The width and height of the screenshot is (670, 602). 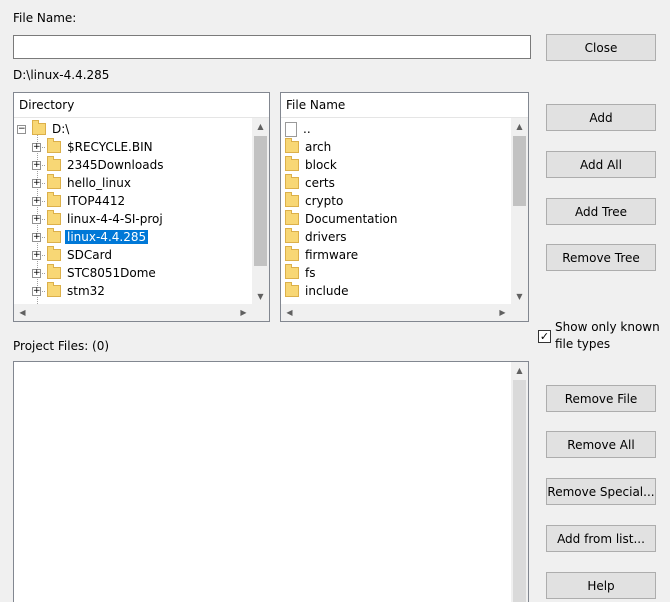 What do you see at coordinates (86, 291) in the screenshot?
I see `directory-item-label: stm32` at bounding box center [86, 291].